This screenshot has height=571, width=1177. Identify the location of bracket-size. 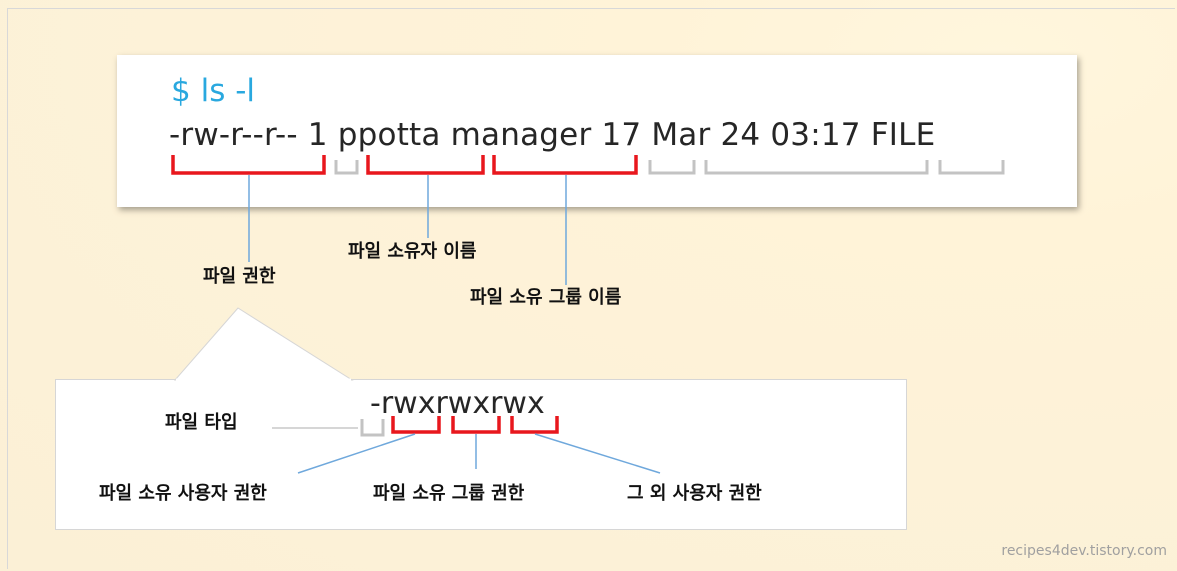
(672, 167).